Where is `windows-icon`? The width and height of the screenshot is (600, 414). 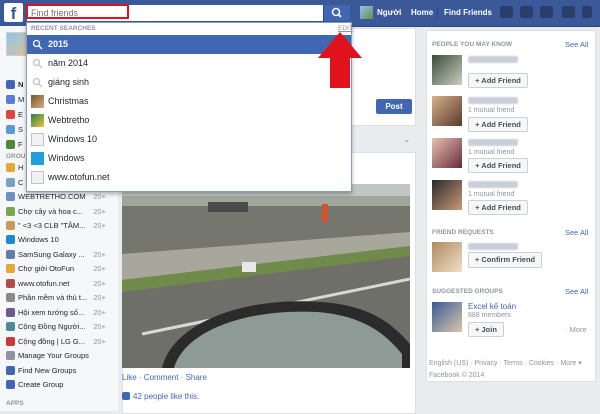
windows-icon is located at coordinates (37, 158).